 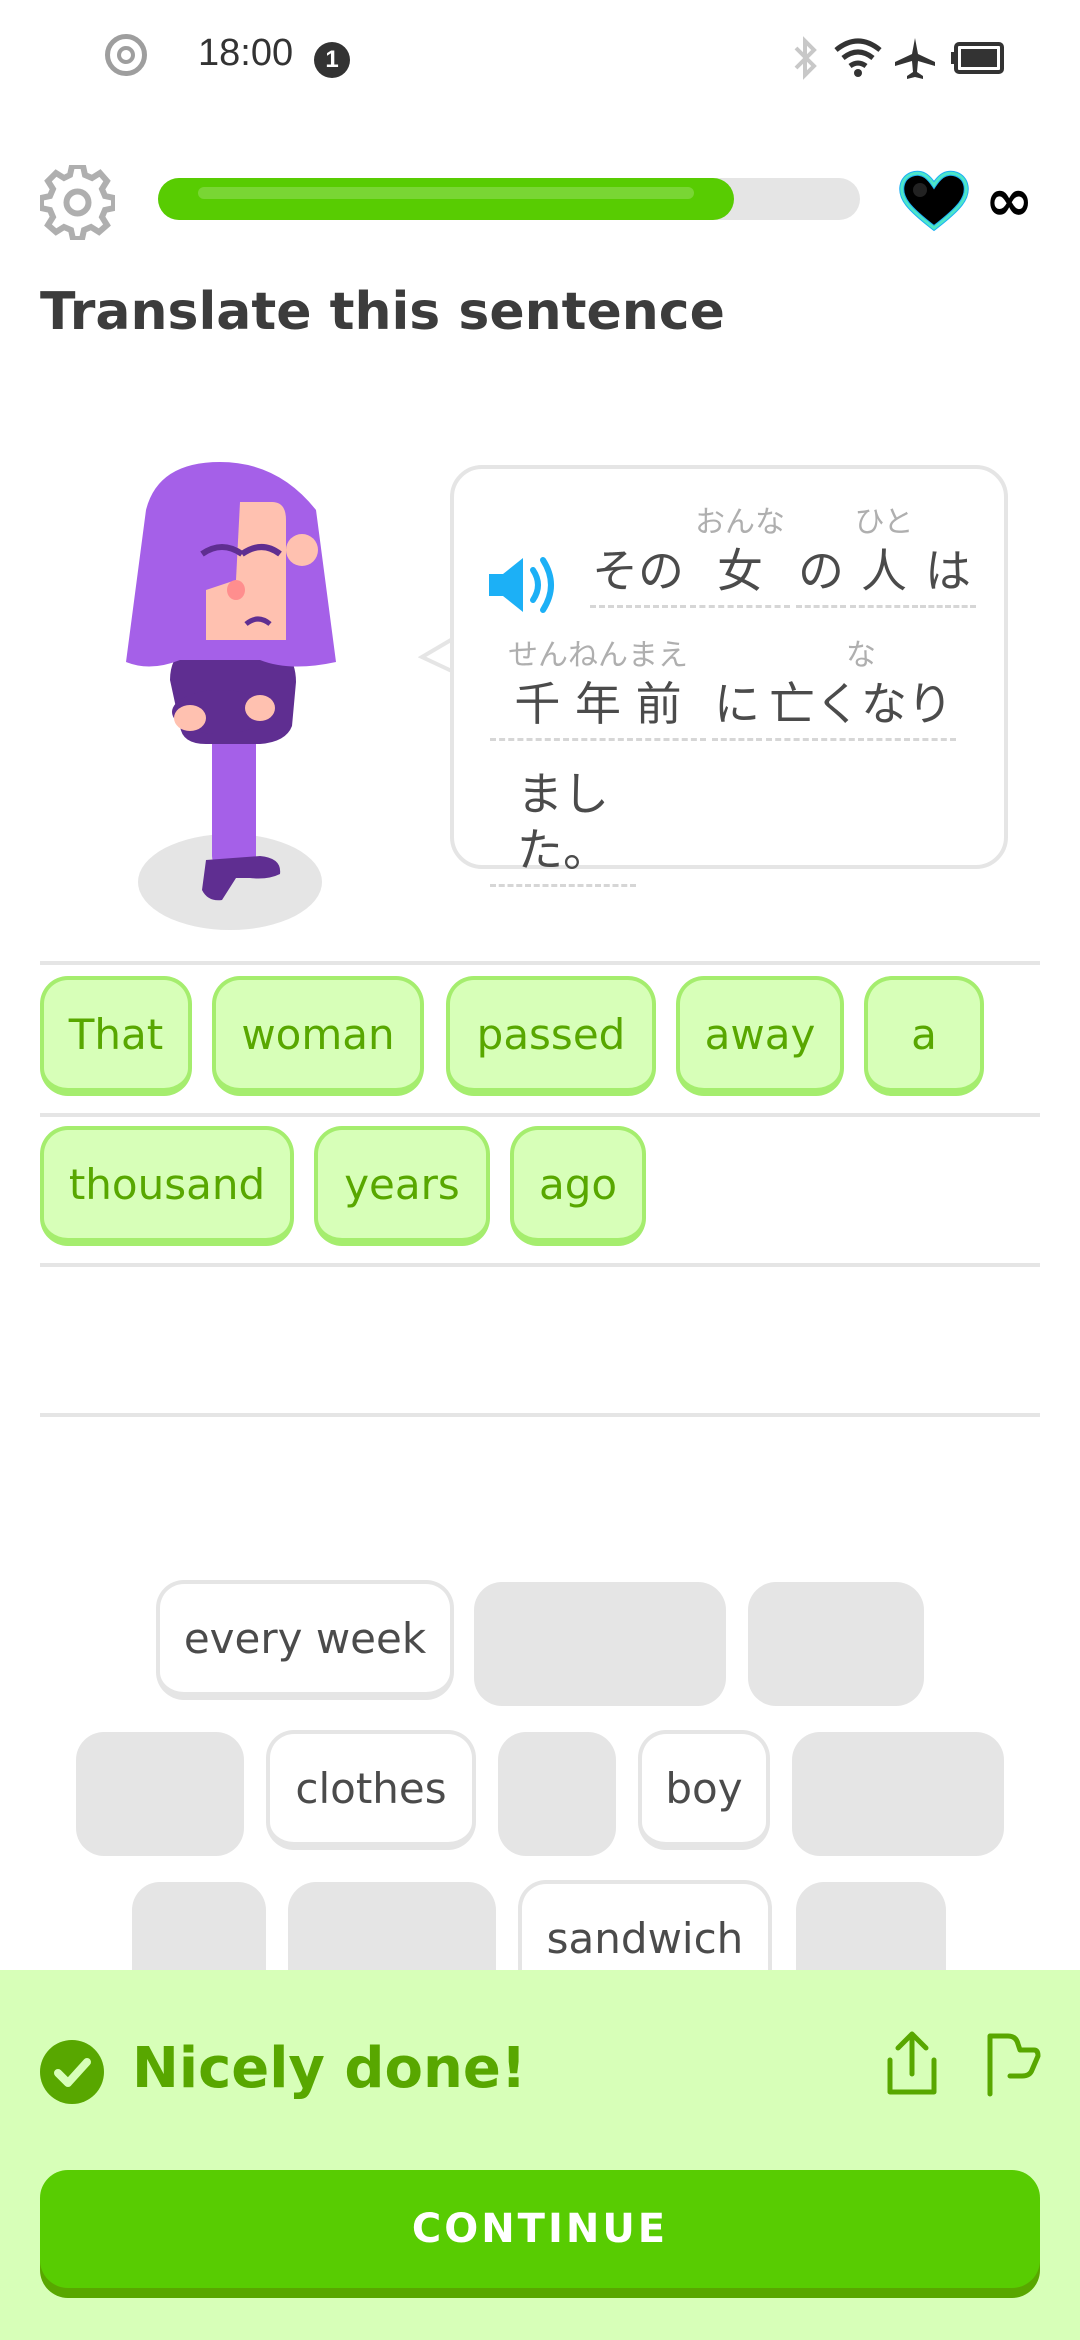 I want to click on word-bank-chip: every week, so click(x=305, y=1640).